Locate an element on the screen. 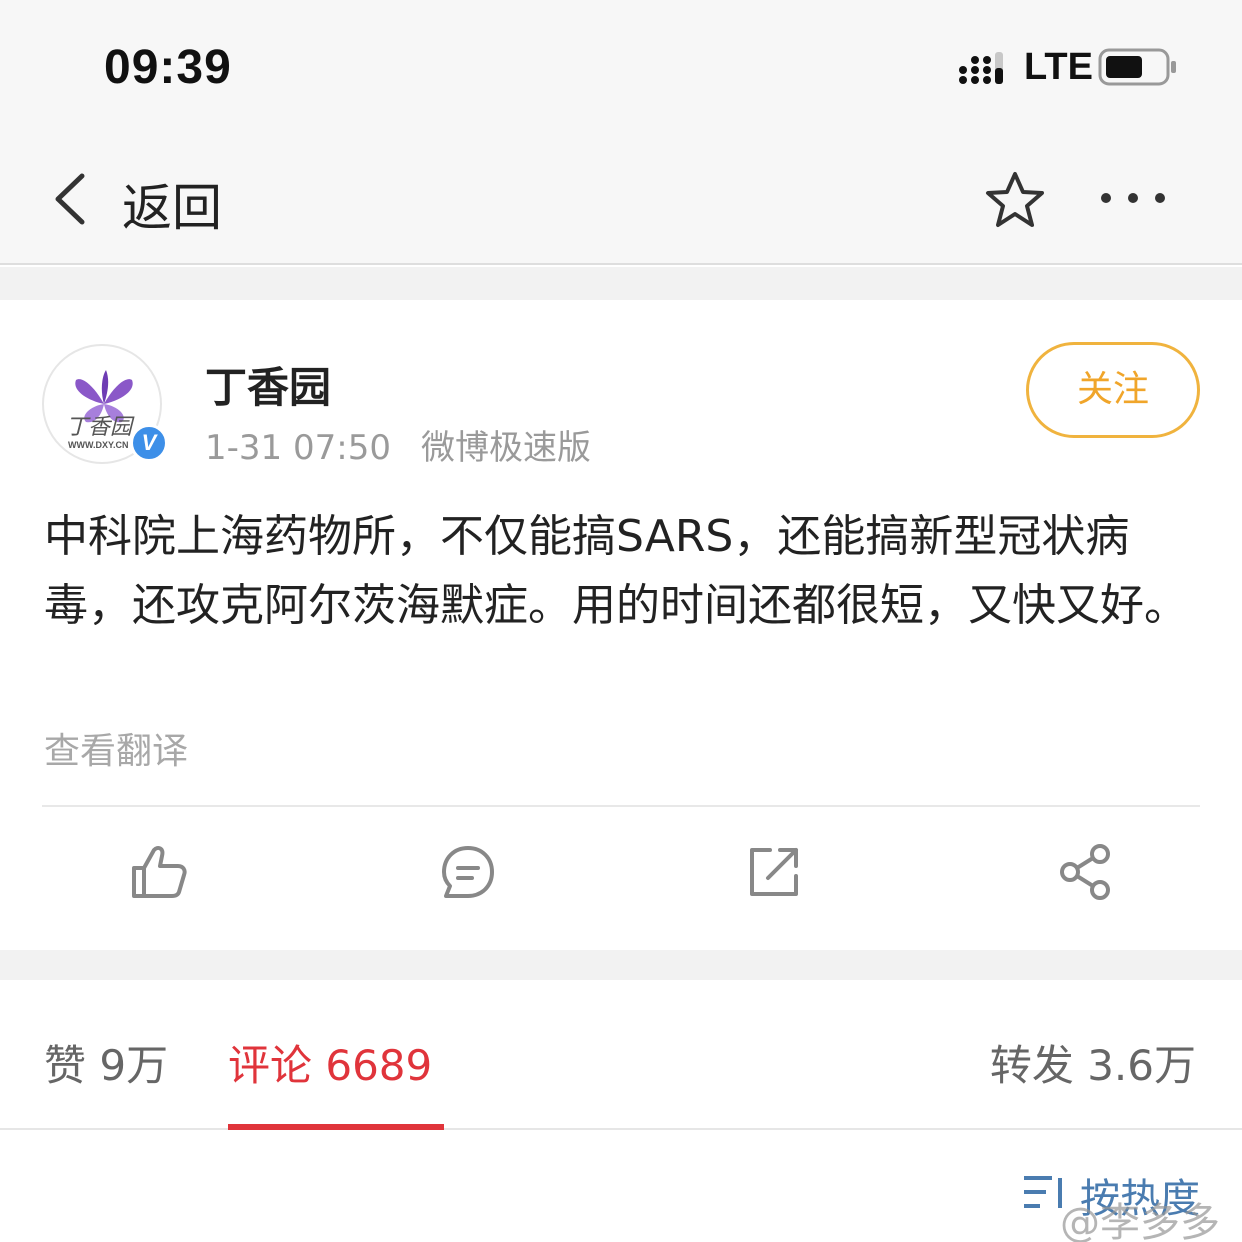 The image size is (1242, 1242). author-name: 丁香园 is located at coordinates (268, 384).